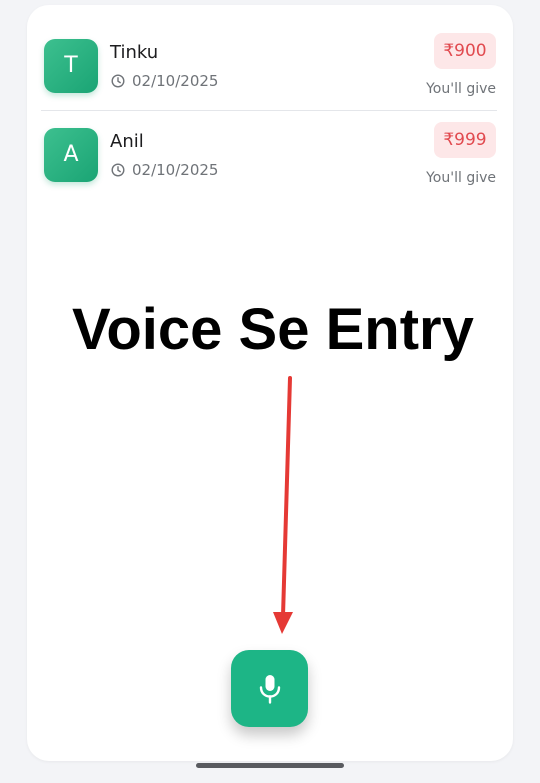 Image resolution: width=540 pixels, height=783 pixels. What do you see at coordinates (134, 52) in the screenshot?
I see `customer-name: Tinku` at bounding box center [134, 52].